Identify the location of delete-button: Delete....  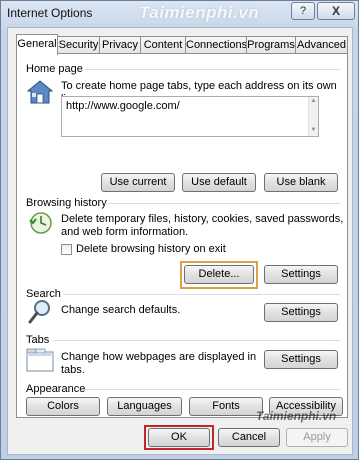
(219, 274).